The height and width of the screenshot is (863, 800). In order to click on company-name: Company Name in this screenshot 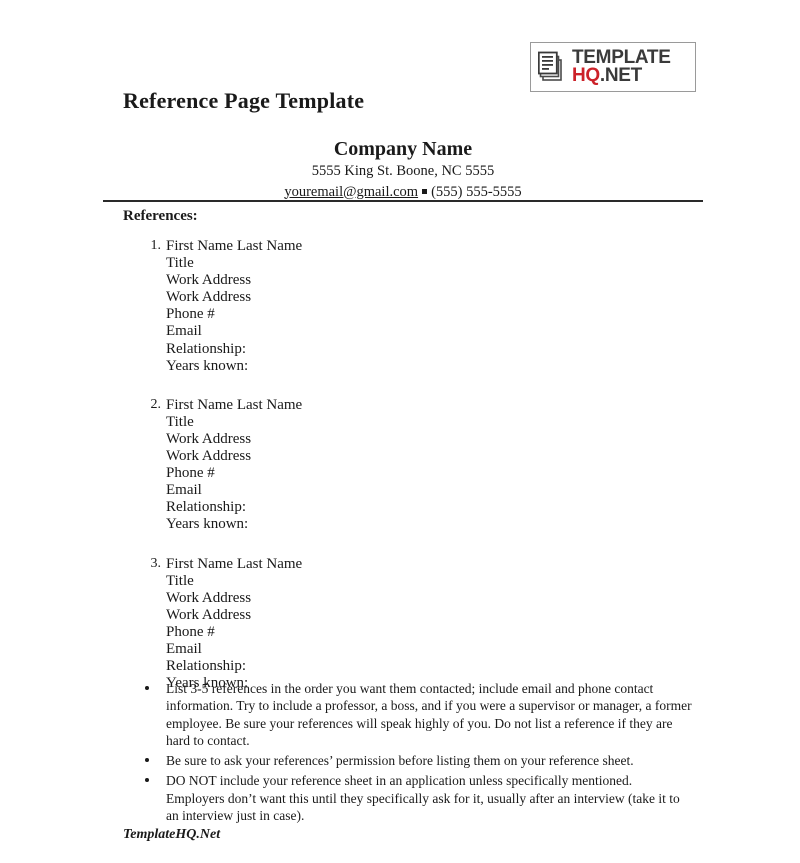, I will do `click(403, 149)`.